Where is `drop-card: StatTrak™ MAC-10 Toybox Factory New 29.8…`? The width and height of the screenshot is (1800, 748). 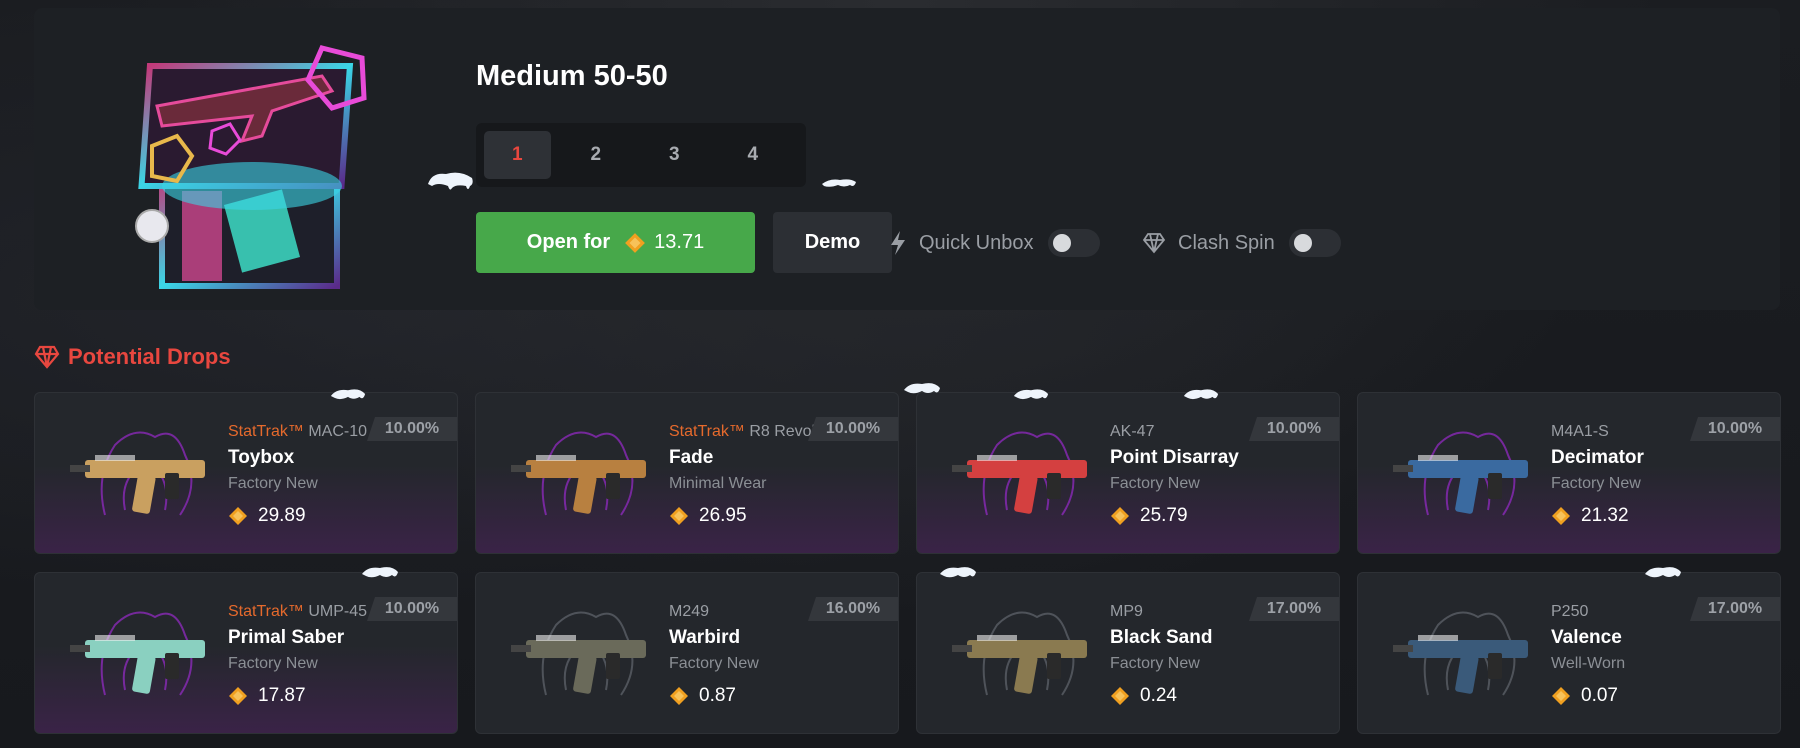
drop-card: StatTrak™ MAC-10 Toybox Factory New 29.8… is located at coordinates (246, 473).